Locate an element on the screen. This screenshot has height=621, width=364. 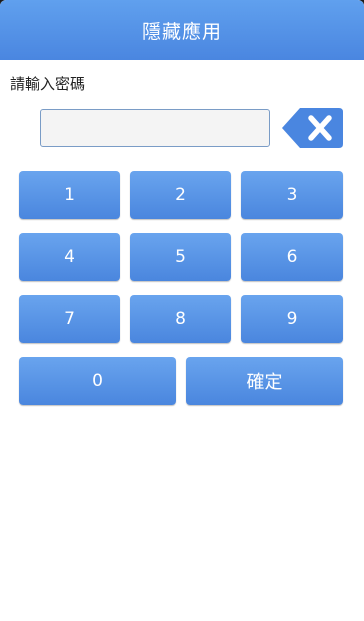
title-bar: 隱藏應用 is located at coordinates (182, 30).